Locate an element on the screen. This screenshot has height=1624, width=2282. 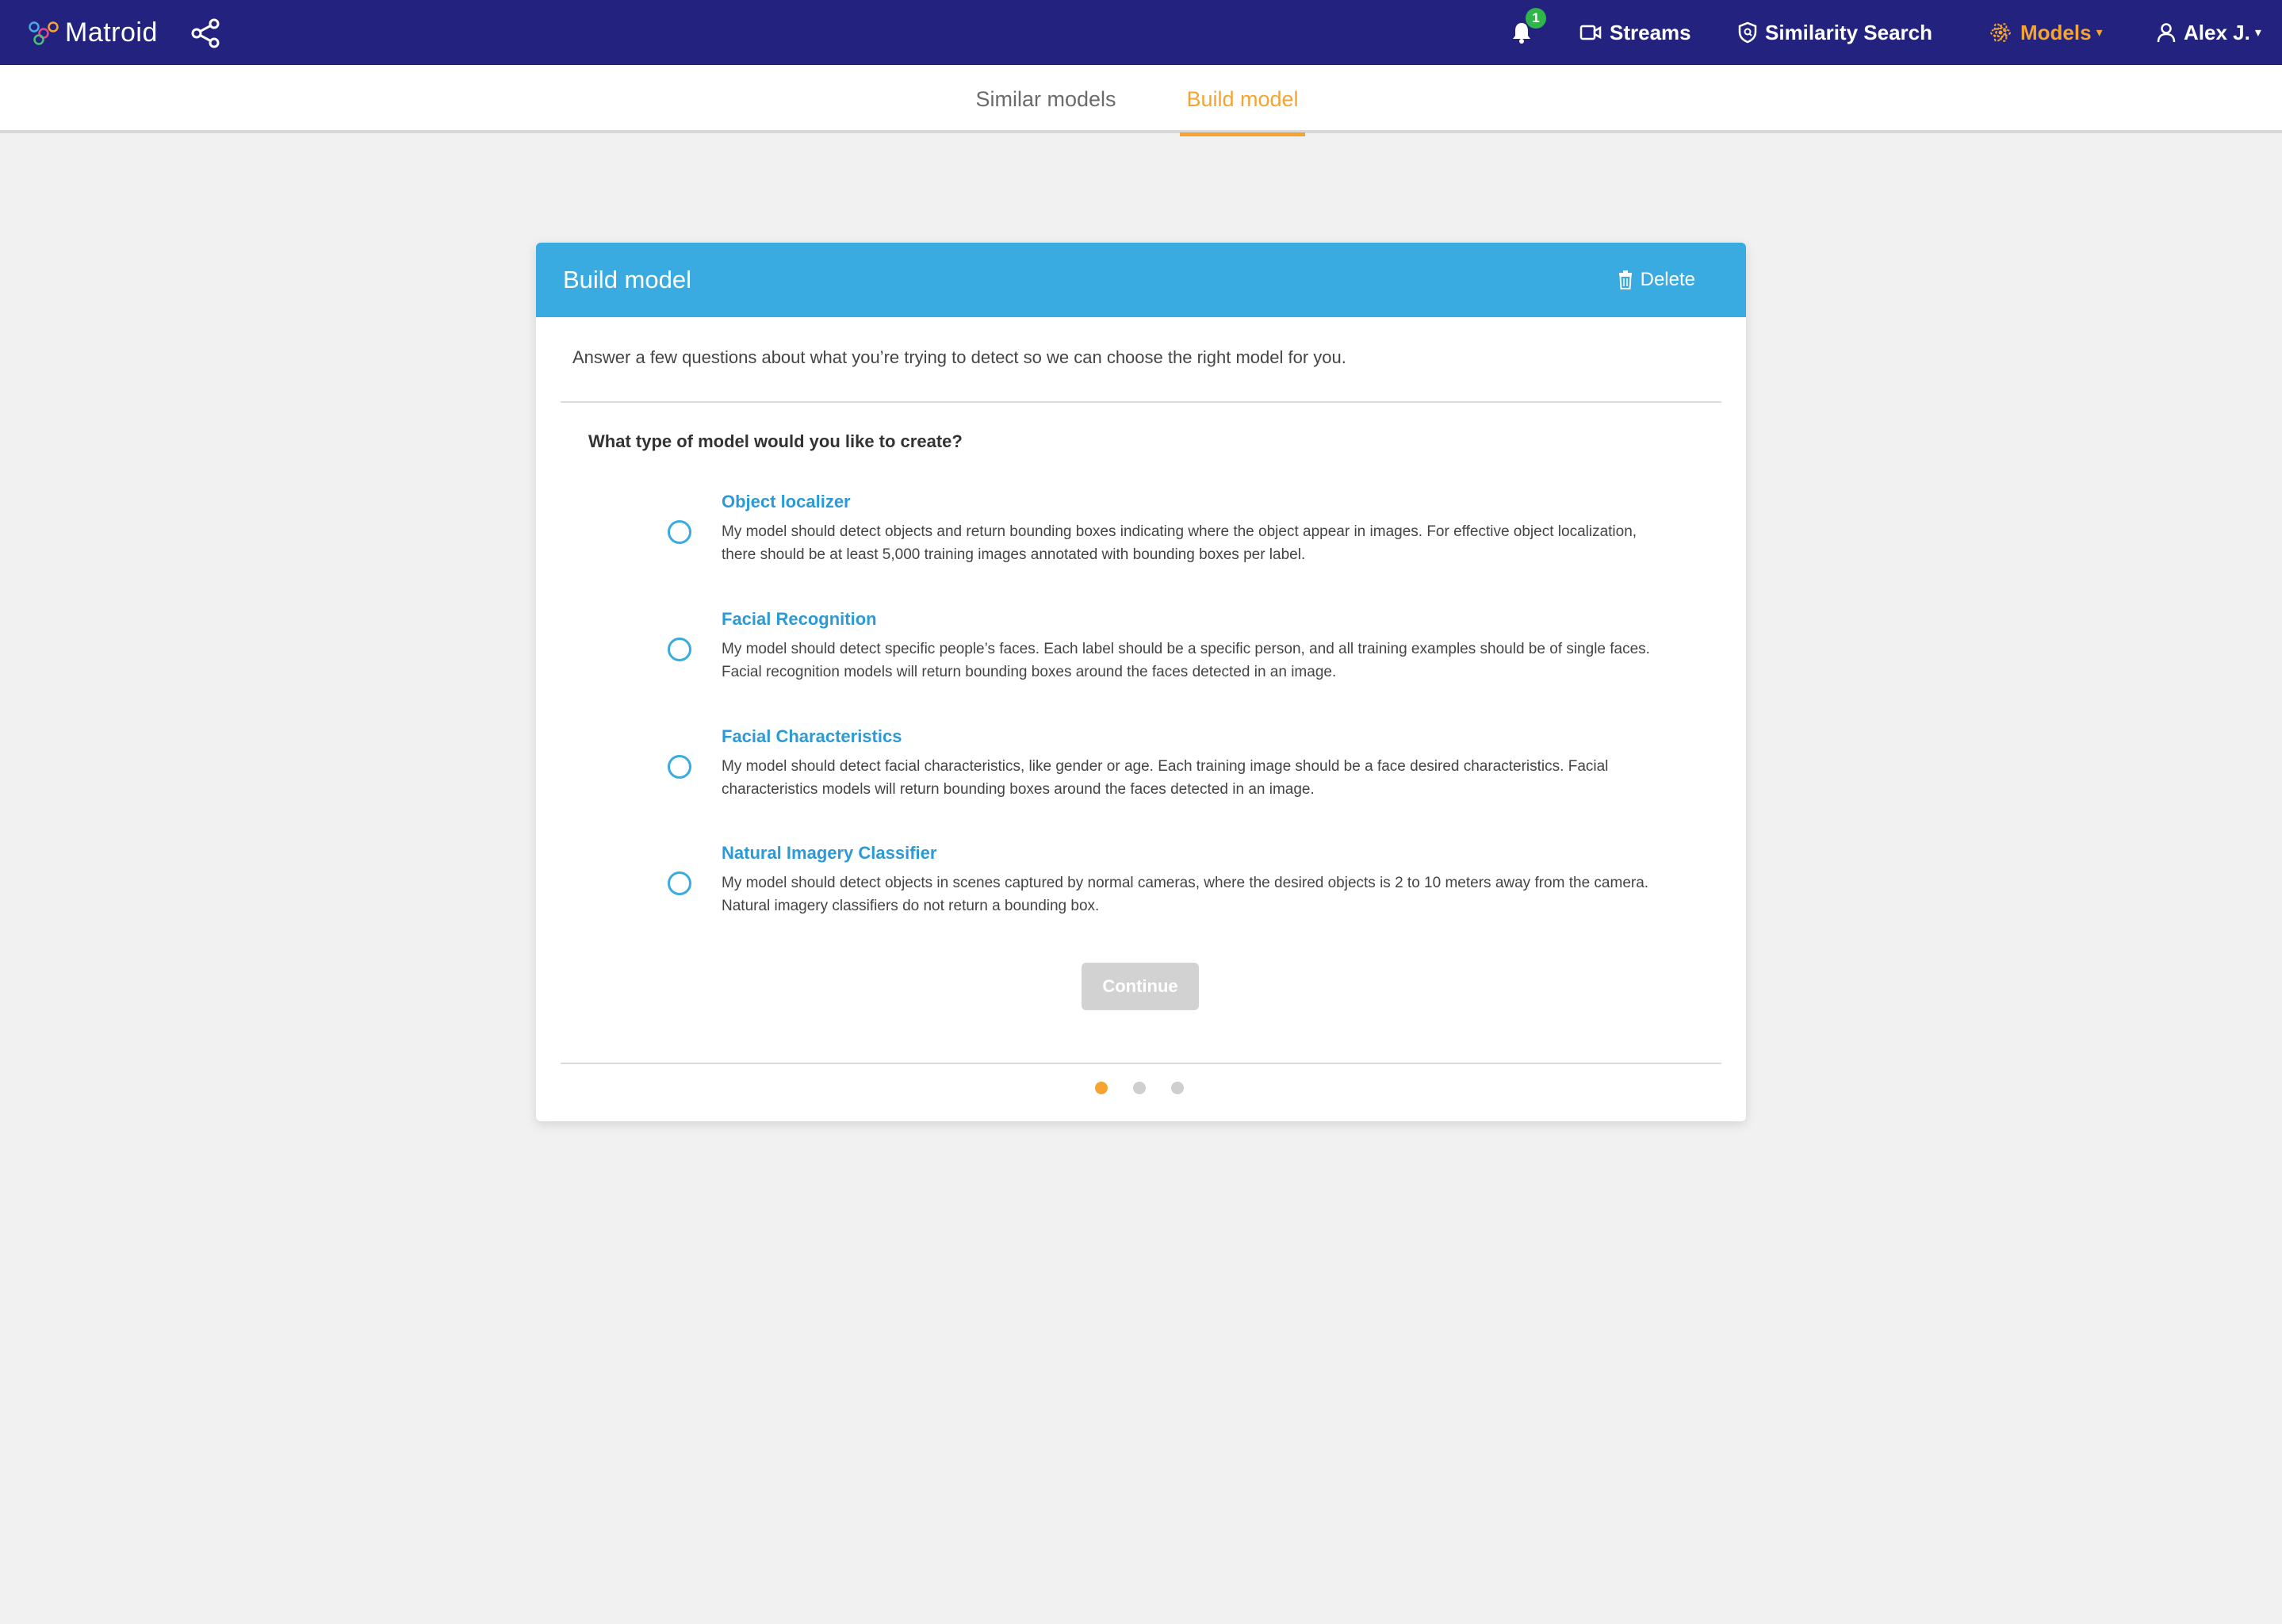
nav-user-dropdown: Alex J. ▾ is located at coordinates (2209, 32).